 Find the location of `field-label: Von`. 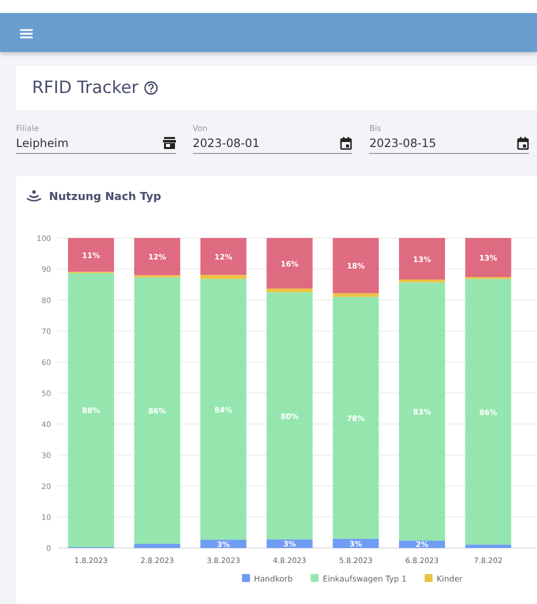

field-label: Von is located at coordinates (200, 128).